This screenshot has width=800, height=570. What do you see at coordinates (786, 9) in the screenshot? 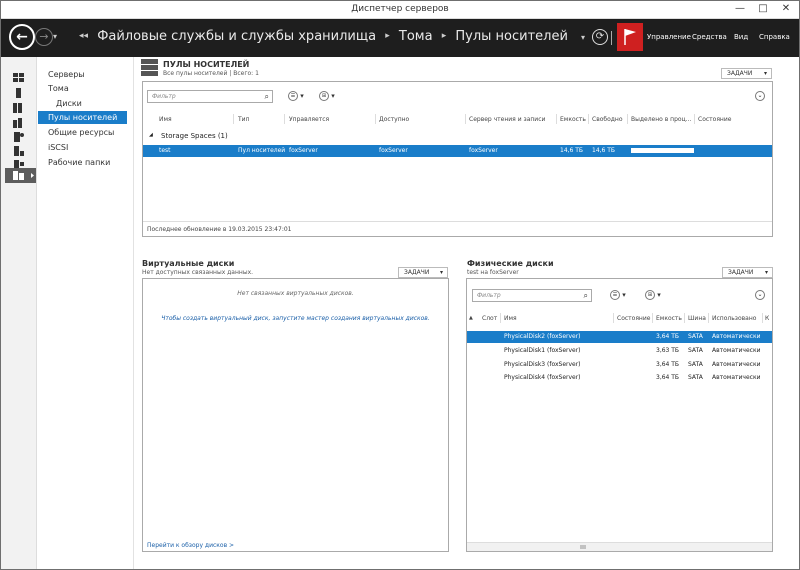
I see `close-button: ✕` at bounding box center [786, 9].